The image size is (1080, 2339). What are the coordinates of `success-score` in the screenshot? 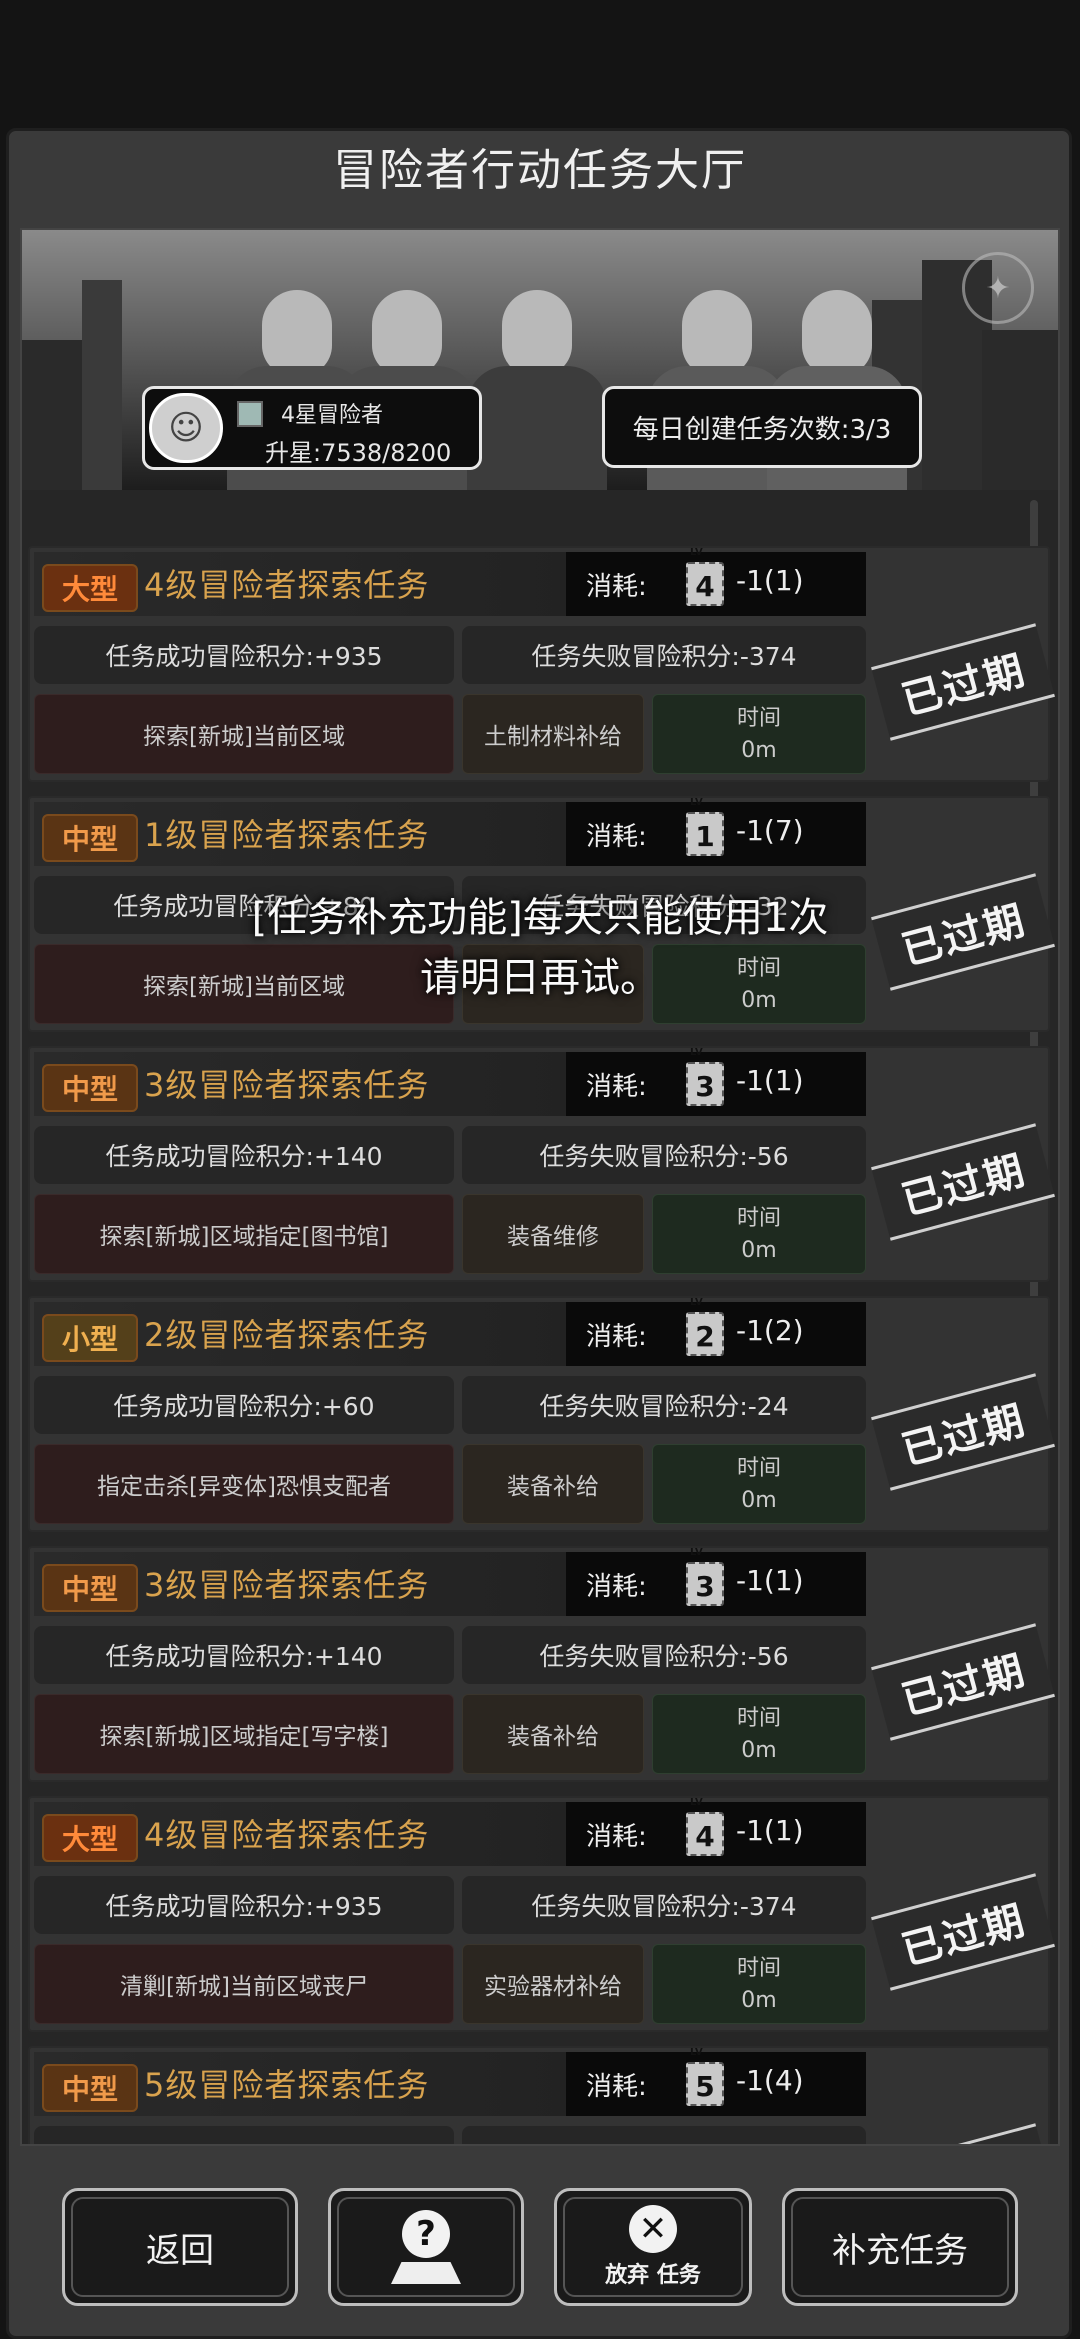 It's located at (244, 2135).